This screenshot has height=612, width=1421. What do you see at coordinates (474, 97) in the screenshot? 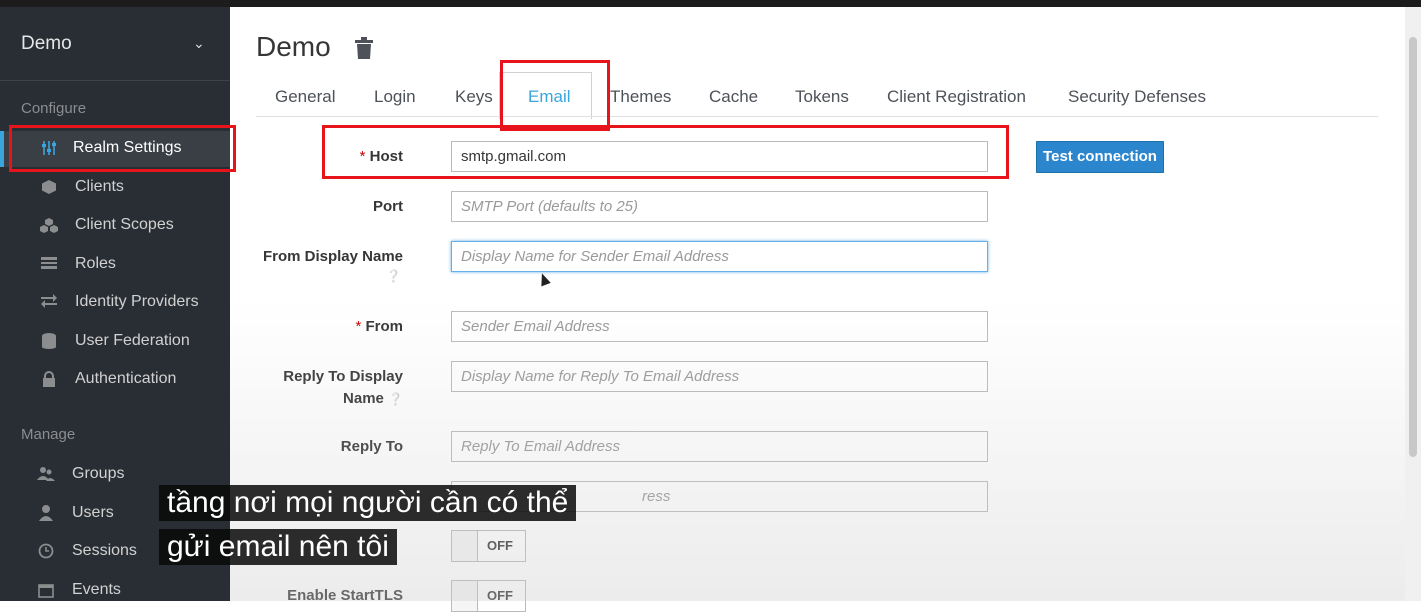
I see `tab-keys: Keys` at bounding box center [474, 97].